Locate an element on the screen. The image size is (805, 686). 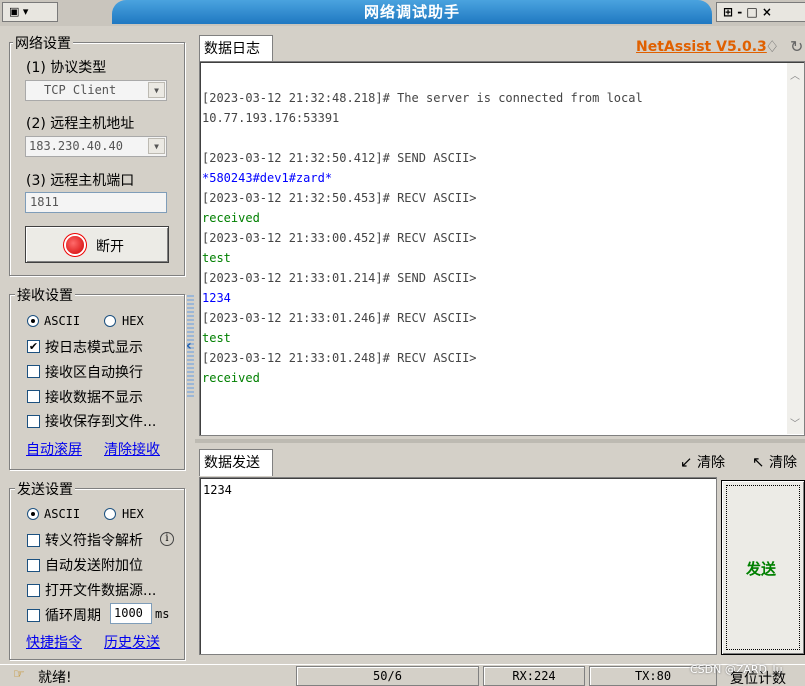
send-splitter is located at coordinates (500, 441).